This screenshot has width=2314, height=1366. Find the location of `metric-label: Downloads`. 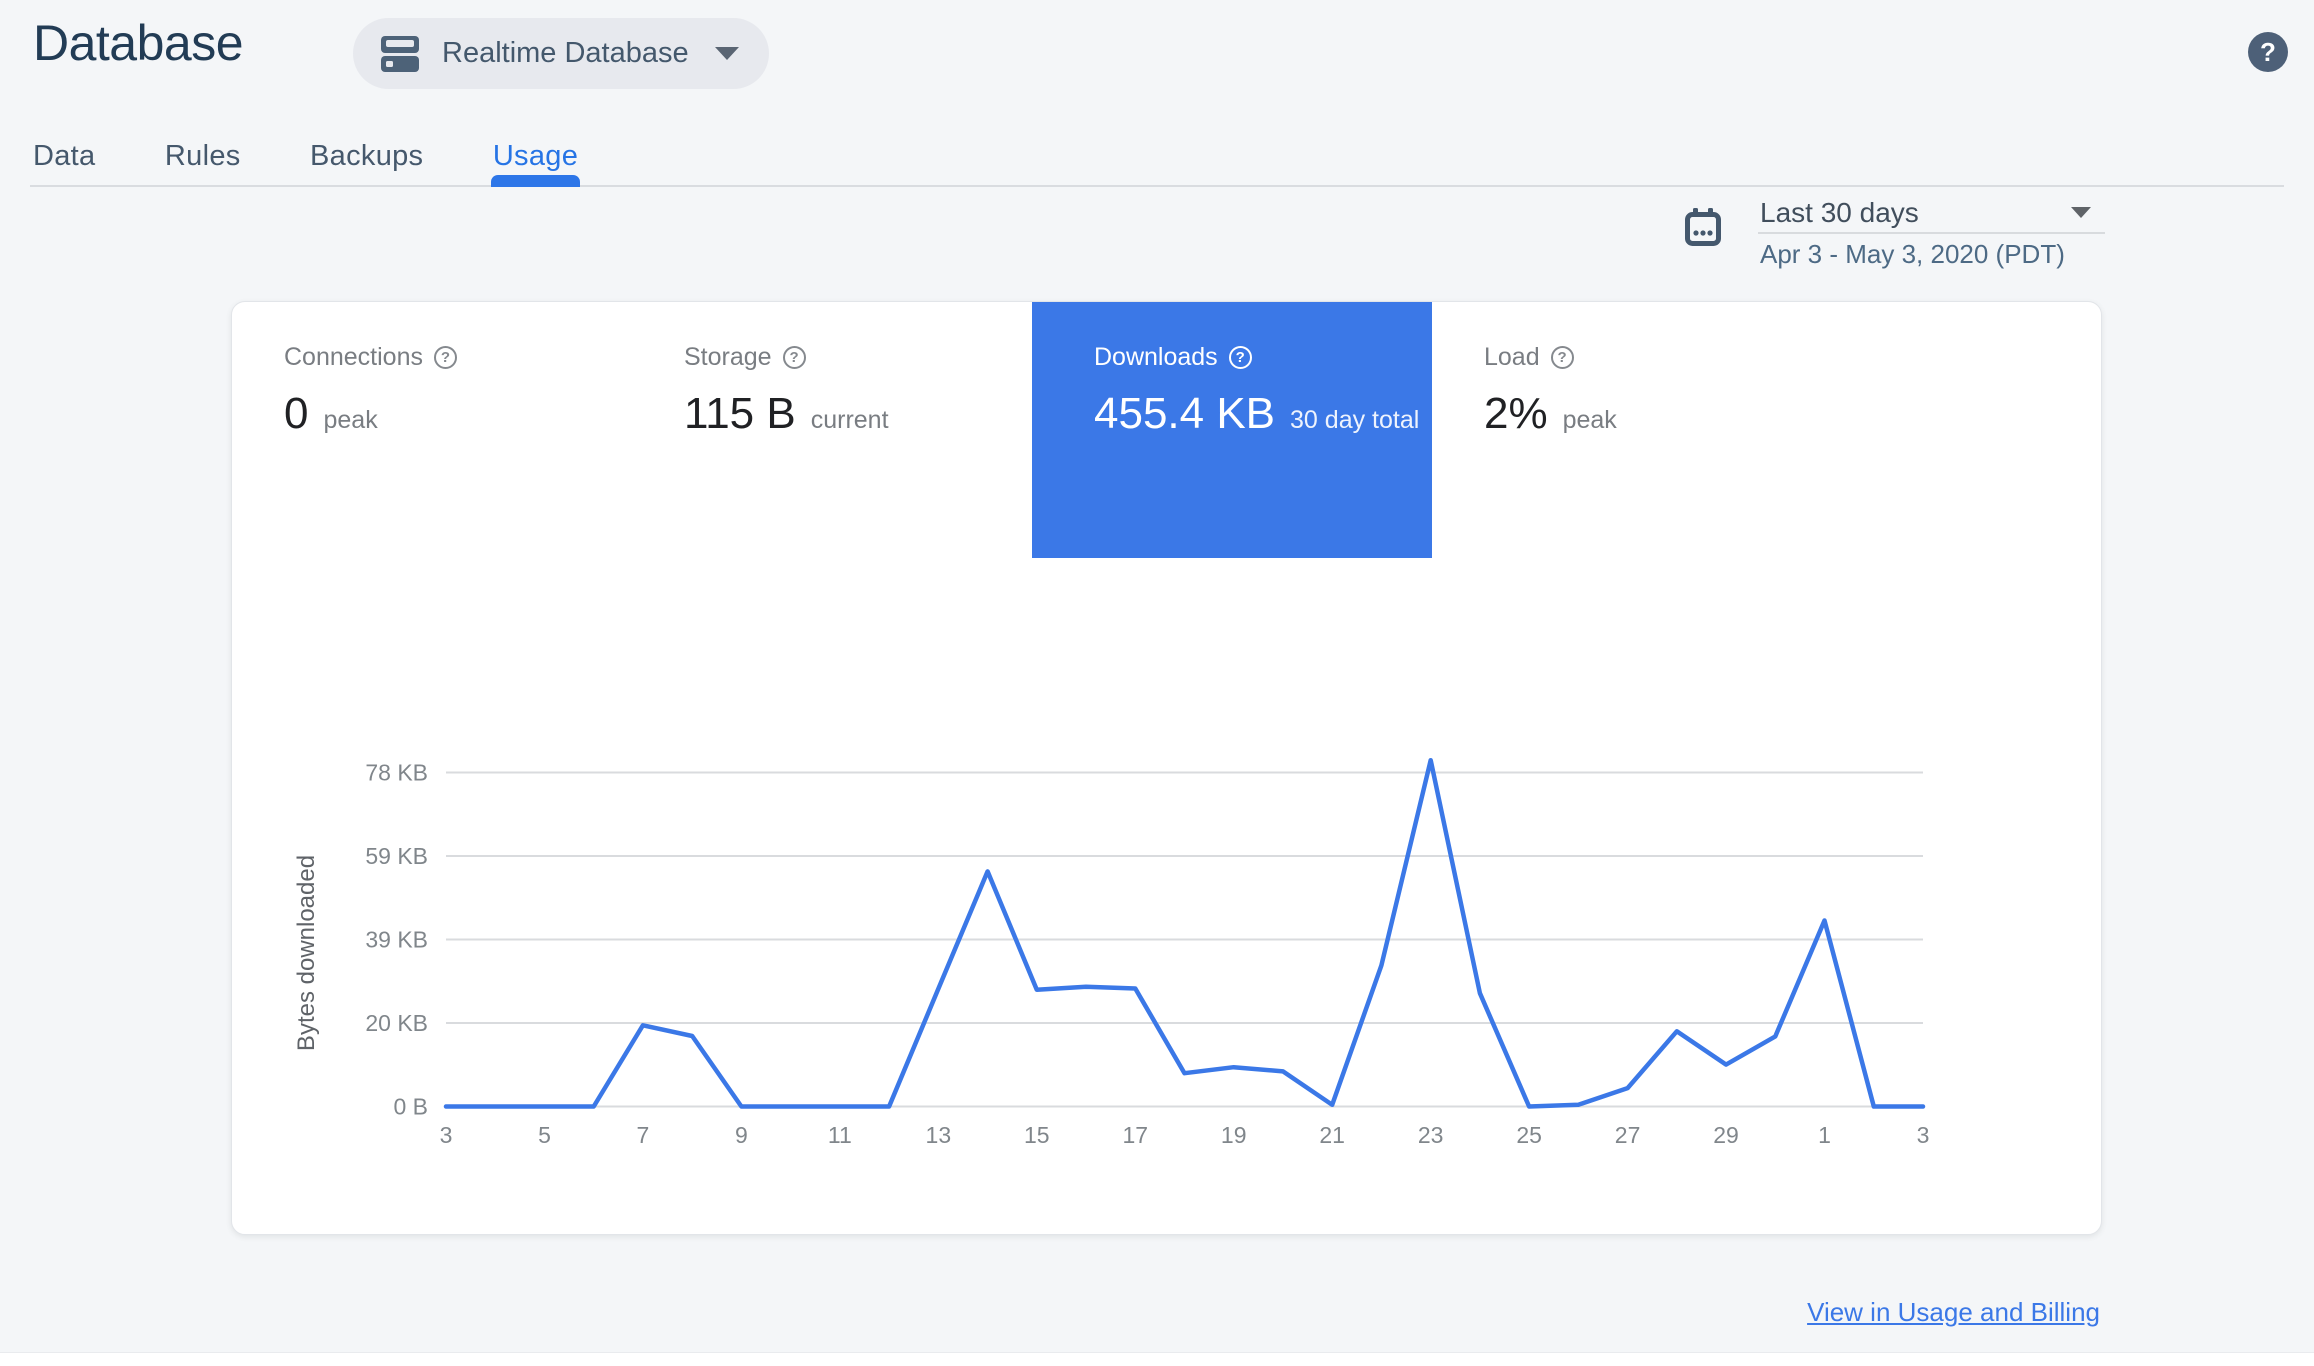

metric-label: Downloads is located at coordinates (1156, 357).